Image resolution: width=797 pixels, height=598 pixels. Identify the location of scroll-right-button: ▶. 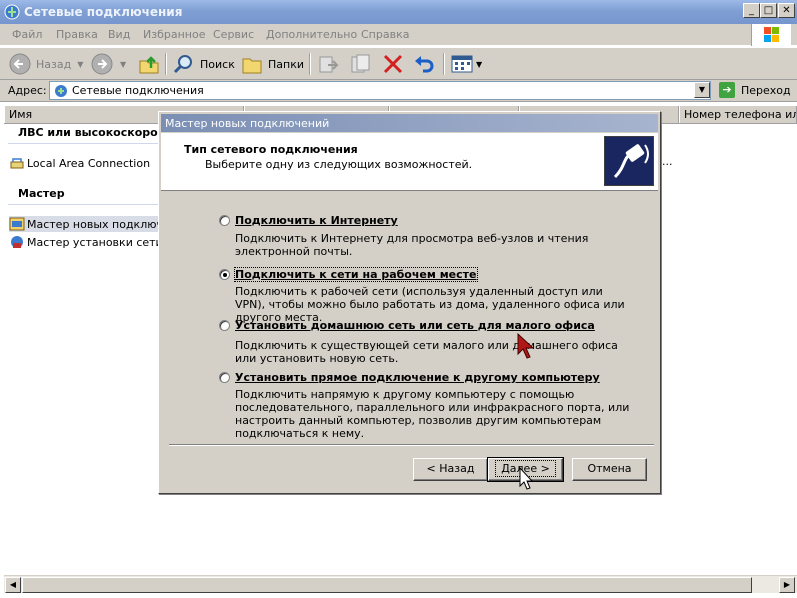
(787, 585).